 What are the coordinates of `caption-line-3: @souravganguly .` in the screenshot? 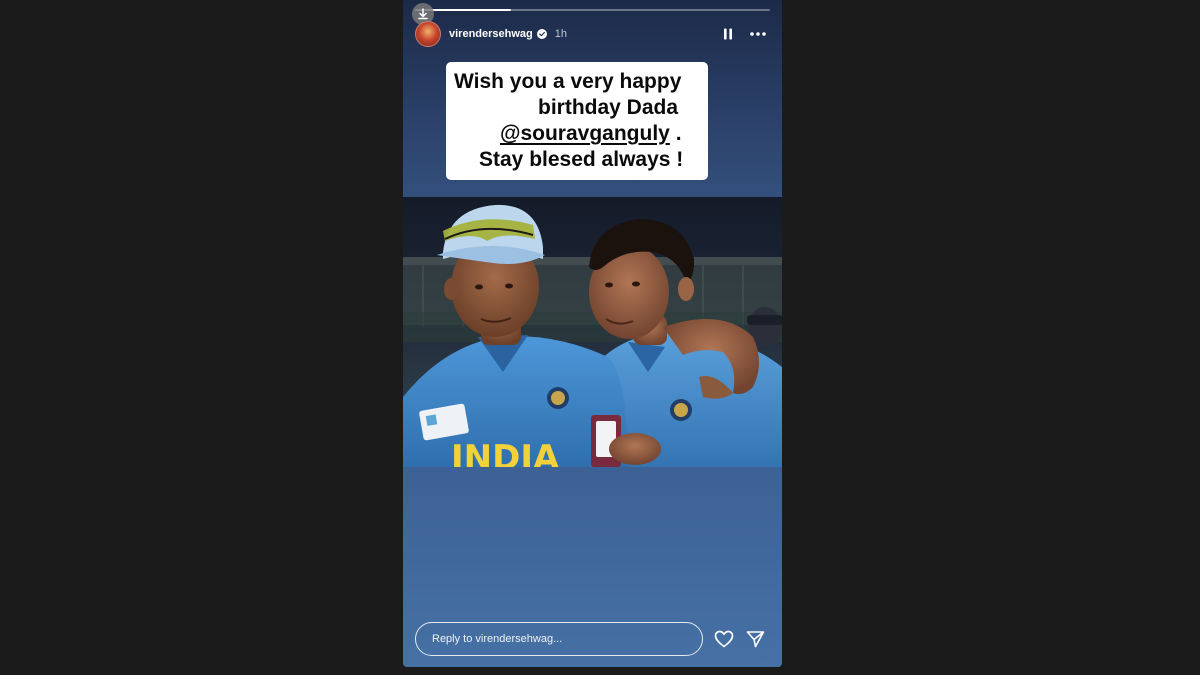 It's located at (591, 134).